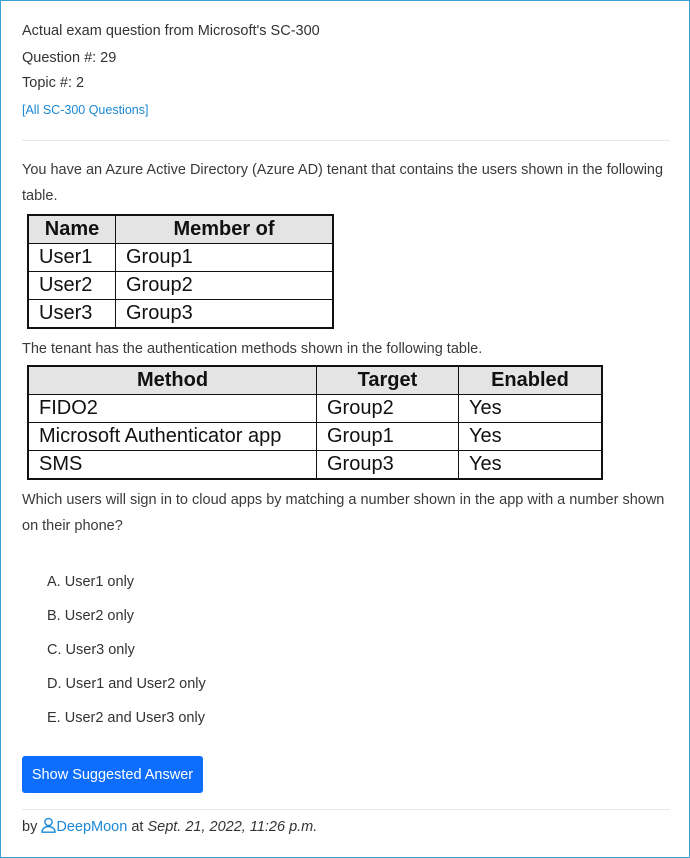  What do you see at coordinates (91, 827) in the screenshot?
I see `username-link: DeepMoon` at bounding box center [91, 827].